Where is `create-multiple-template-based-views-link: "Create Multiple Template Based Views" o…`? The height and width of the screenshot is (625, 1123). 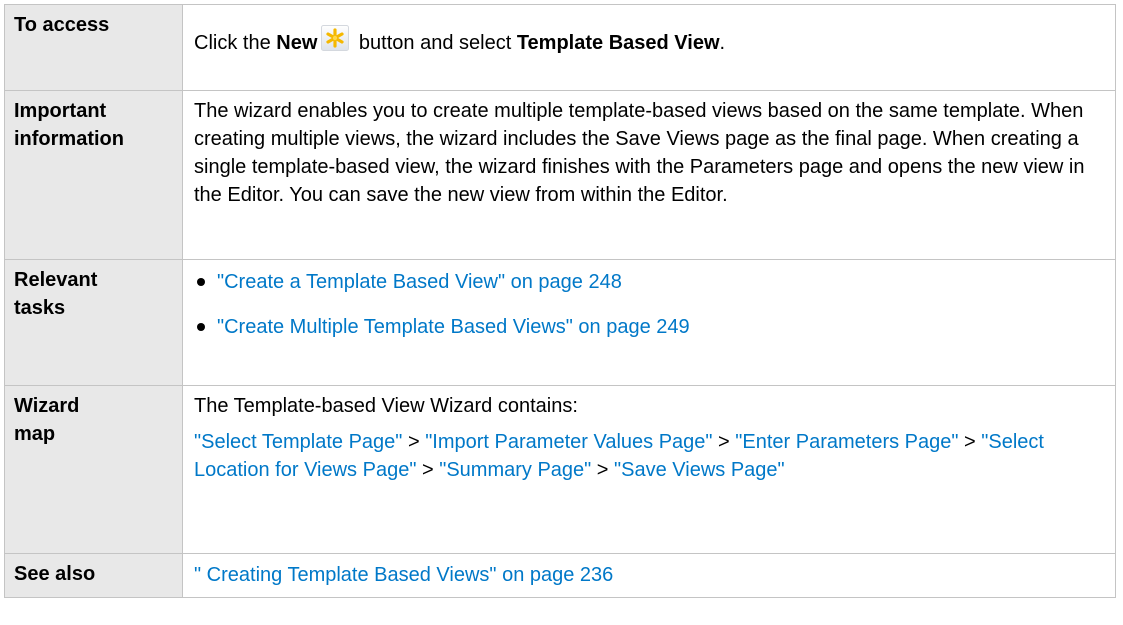 create-multiple-template-based-views-link: "Create Multiple Template Based Views" o… is located at coordinates (453, 327).